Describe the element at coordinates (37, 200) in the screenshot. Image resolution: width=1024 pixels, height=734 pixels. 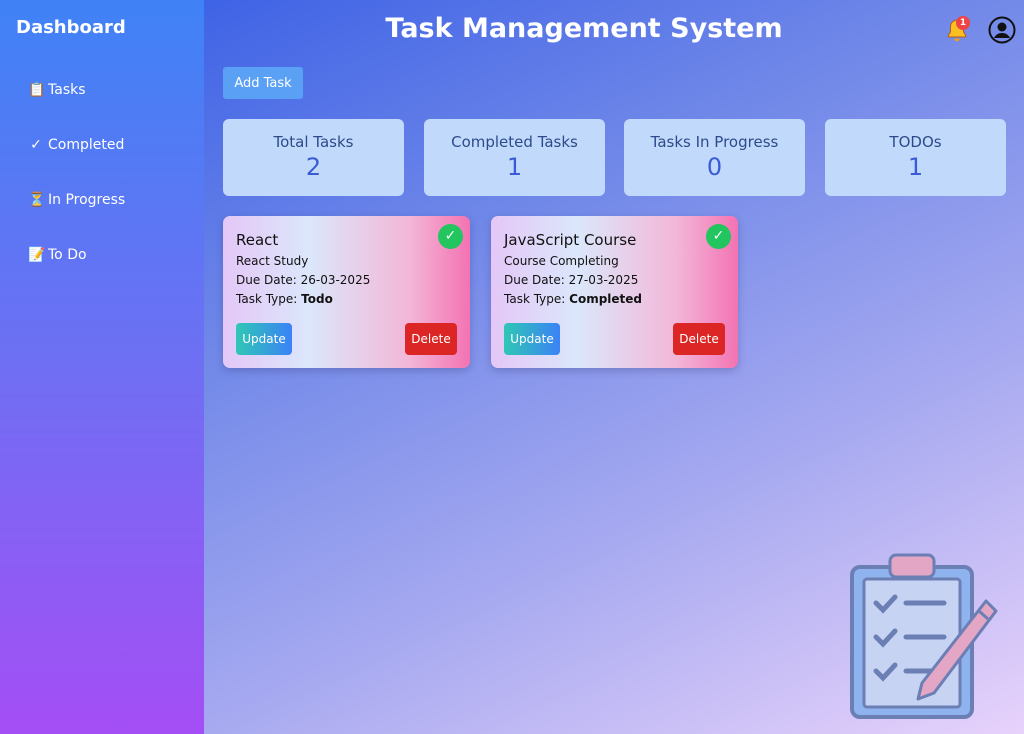
I see `hourglass-icon: ⏳` at that location.